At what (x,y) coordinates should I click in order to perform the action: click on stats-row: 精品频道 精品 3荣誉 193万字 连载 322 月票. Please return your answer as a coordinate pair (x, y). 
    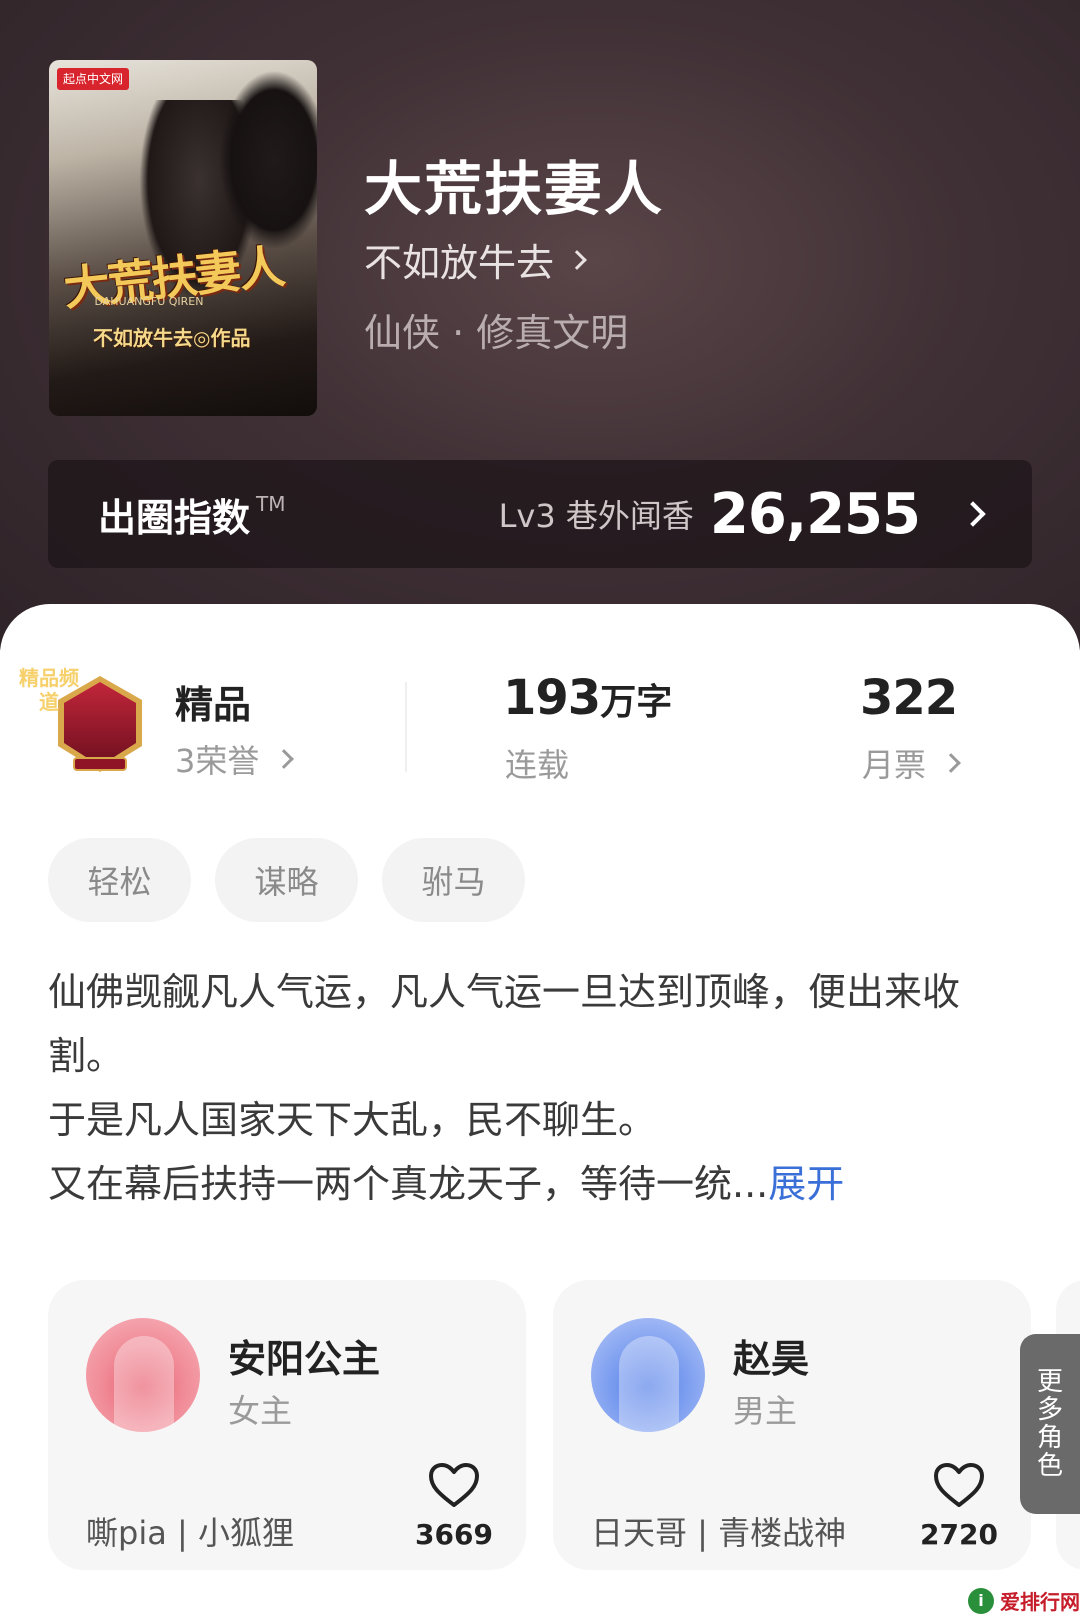
    Looking at the image, I should click on (540, 714).